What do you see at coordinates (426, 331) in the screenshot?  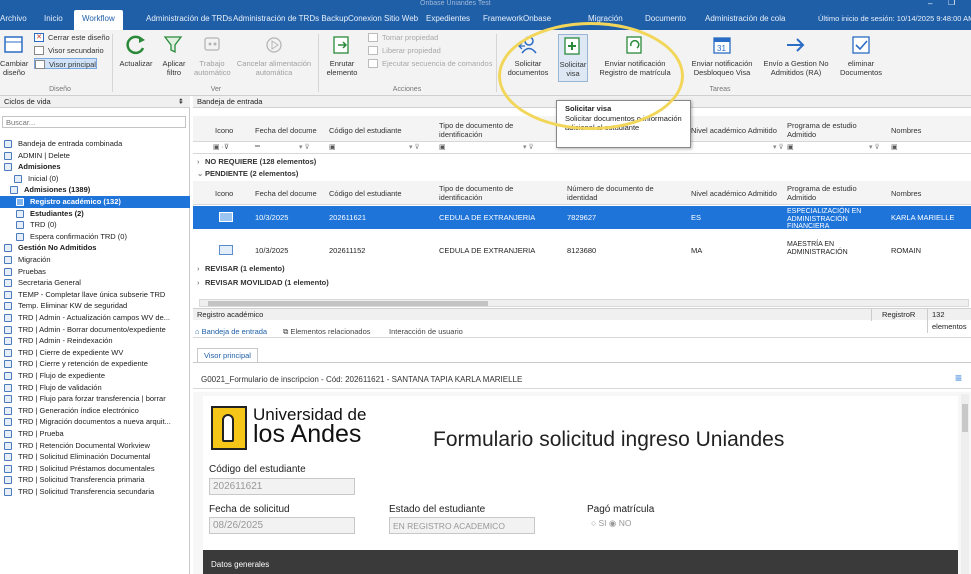 I see `tab-interaccion-usuario: Interacción de usuario` at bounding box center [426, 331].